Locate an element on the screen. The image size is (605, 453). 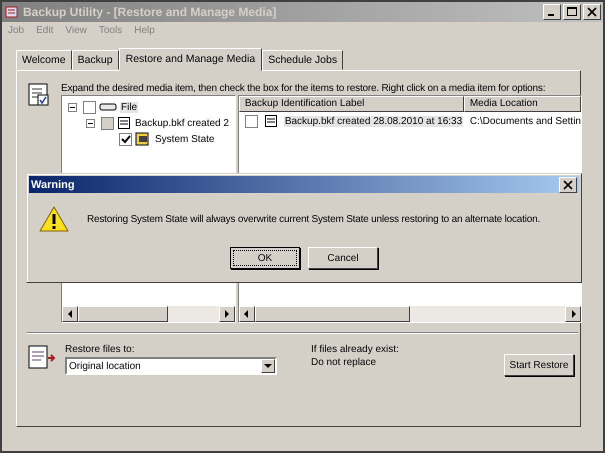
tree-item: Backup.bkf created 2 is located at coordinates (182, 123).